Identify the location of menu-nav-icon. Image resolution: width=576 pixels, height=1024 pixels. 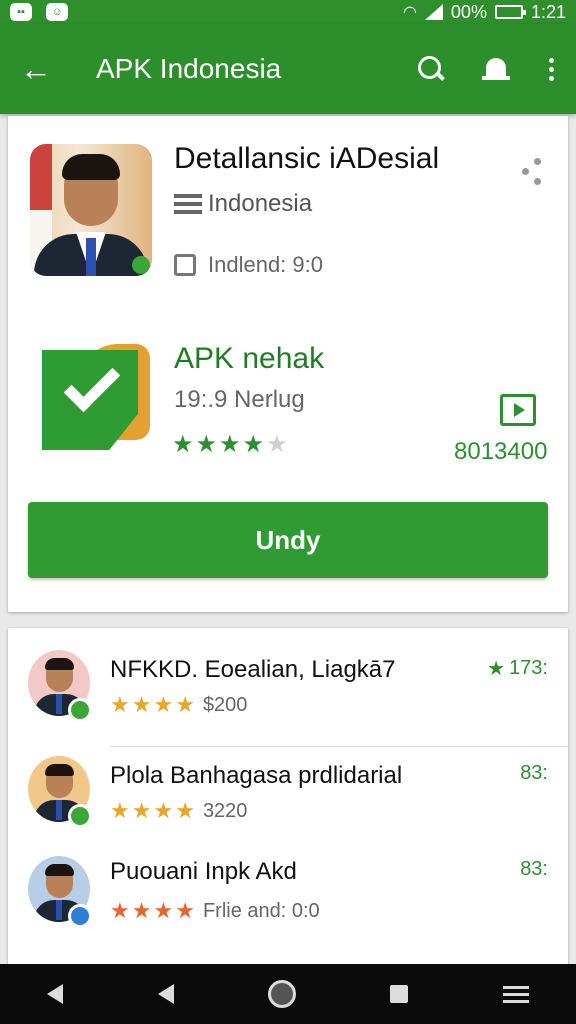
(515, 994).